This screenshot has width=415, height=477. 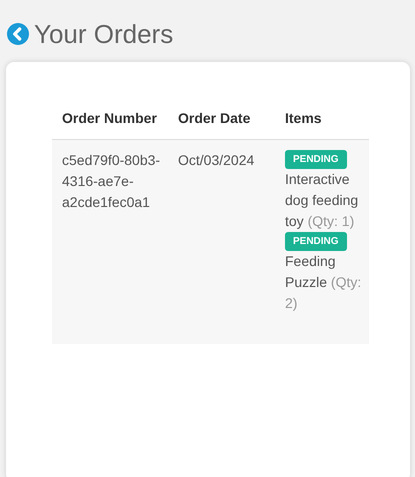 I want to click on page-title: Your Orders, so click(x=104, y=34).